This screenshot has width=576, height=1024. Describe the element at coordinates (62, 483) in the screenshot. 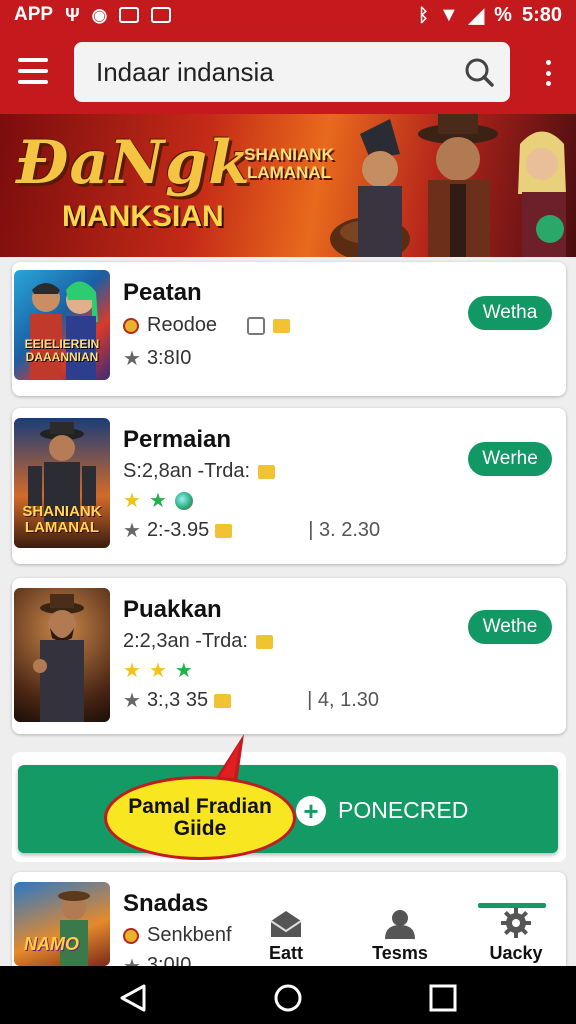

I see `app-thumbnail: SHANIANK LAMANAL` at that location.